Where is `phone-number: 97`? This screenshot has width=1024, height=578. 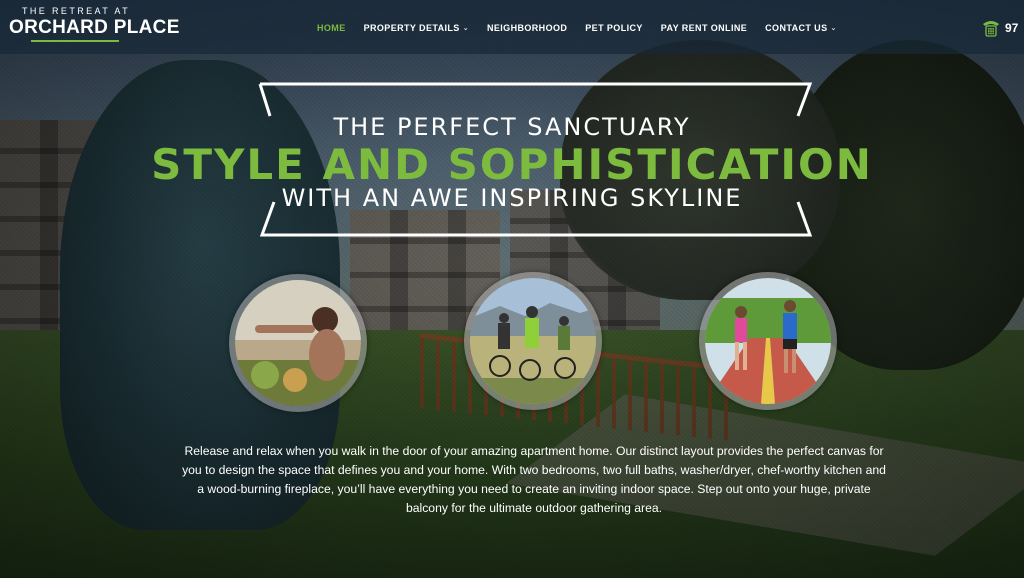 phone-number: 97 is located at coordinates (1012, 28).